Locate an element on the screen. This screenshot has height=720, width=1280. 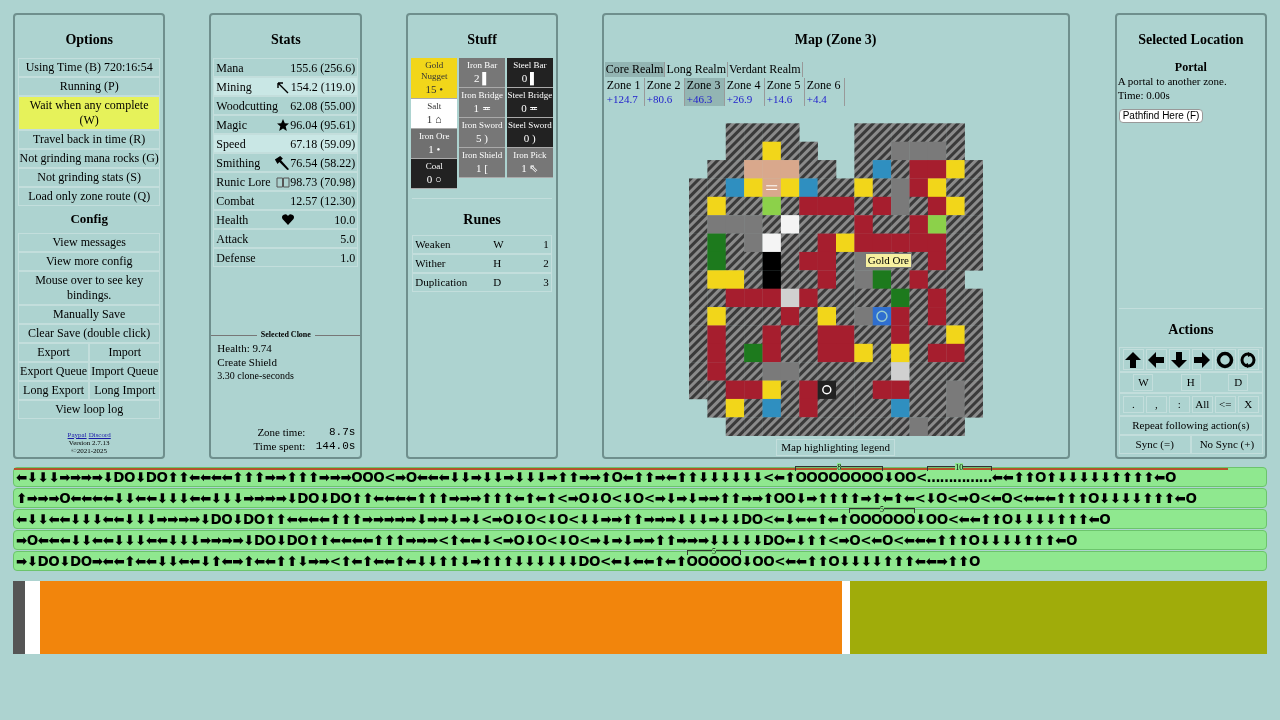
repeat-count: 5 is located at coordinates (882, 509).